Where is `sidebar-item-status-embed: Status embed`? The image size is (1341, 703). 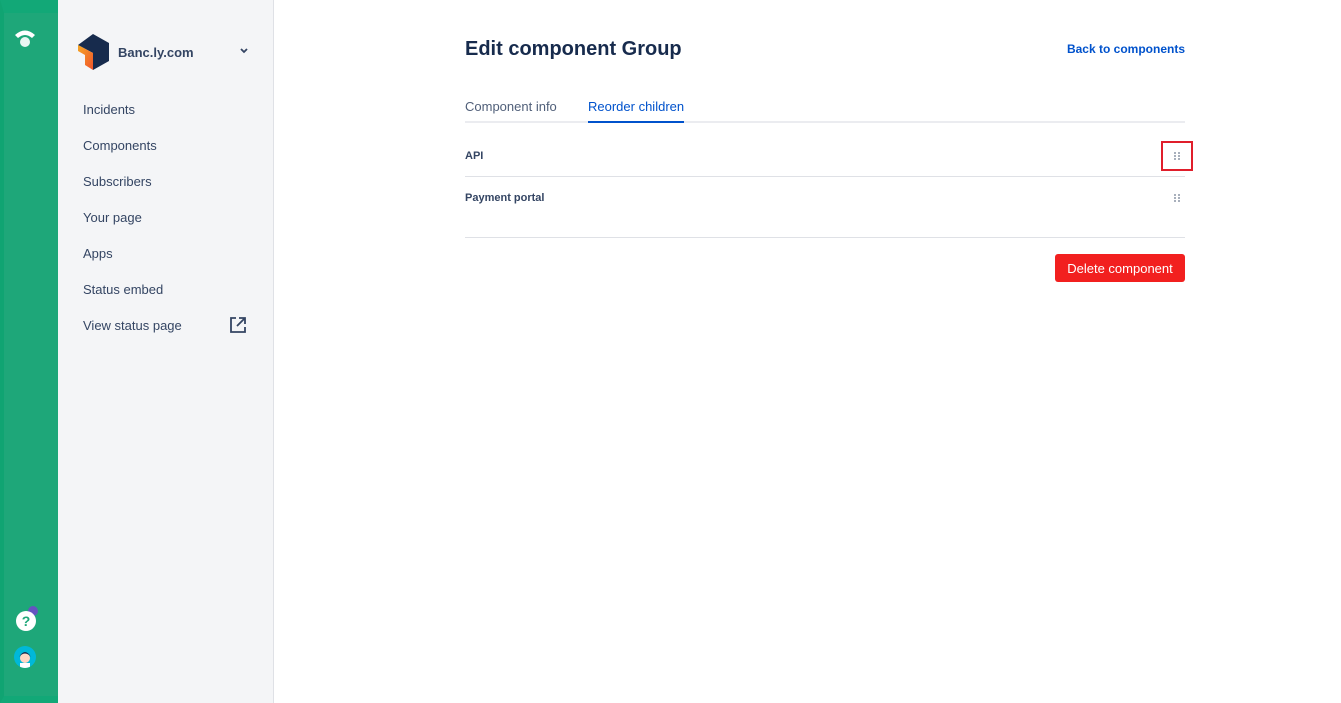 sidebar-item-status-embed: Status embed is located at coordinates (165, 298).